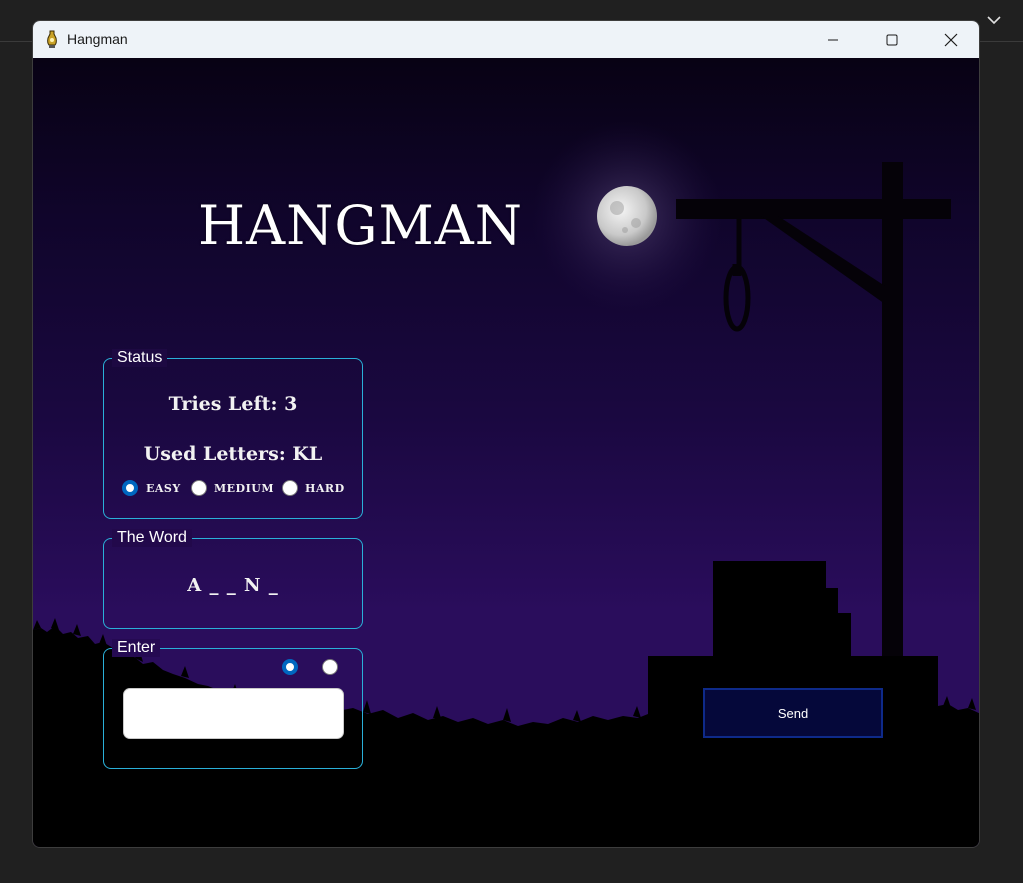  What do you see at coordinates (136, 648) in the screenshot?
I see `enter-legend: Enter` at bounding box center [136, 648].